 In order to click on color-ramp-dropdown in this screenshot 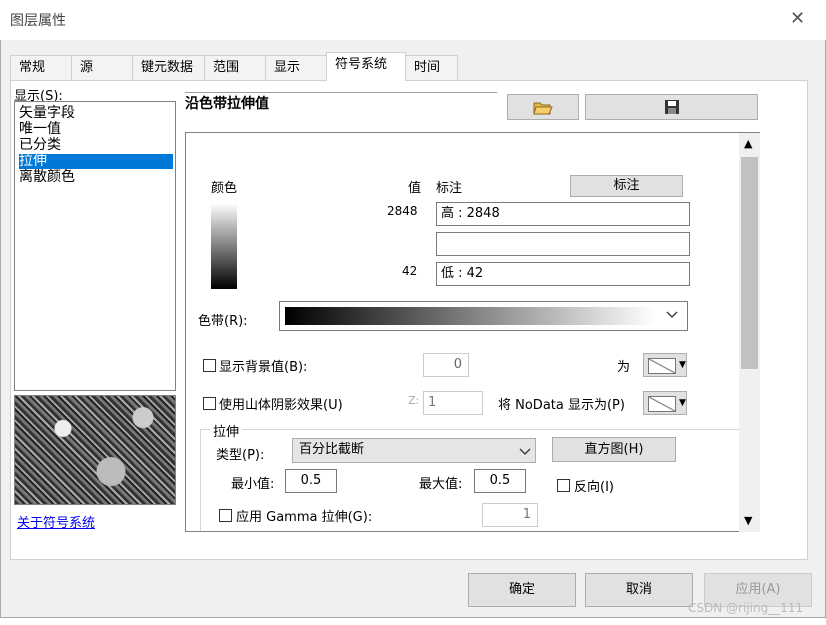, I will do `click(483, 316)`.